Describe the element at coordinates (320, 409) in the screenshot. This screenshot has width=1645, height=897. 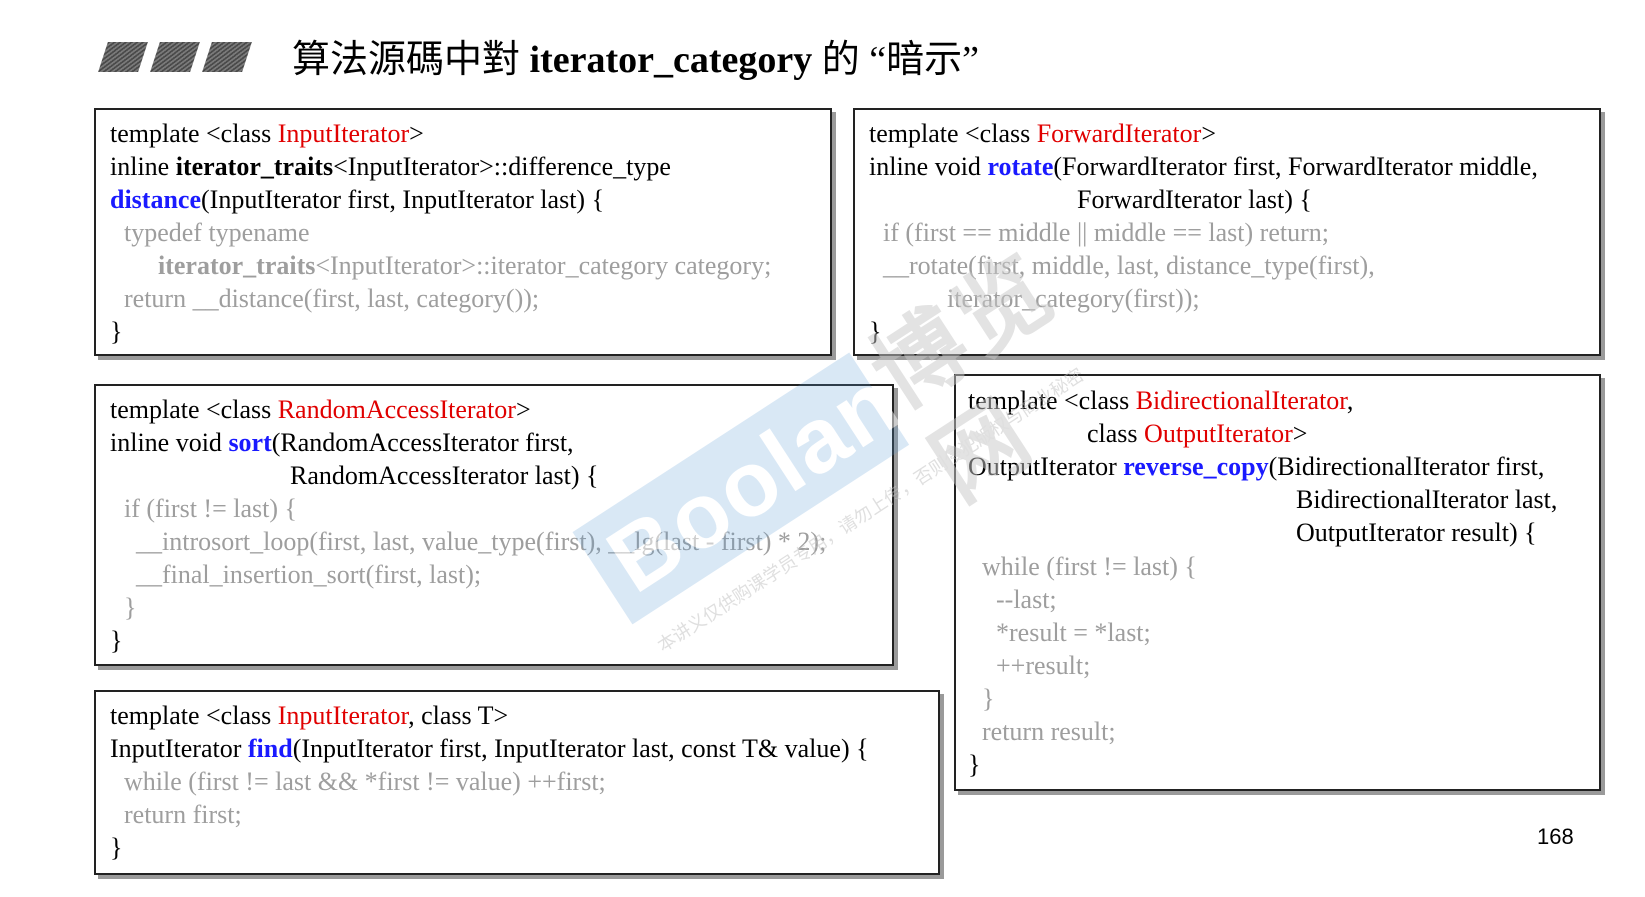
I see `code-line: template <class RandomAccessIterator>` at that location.